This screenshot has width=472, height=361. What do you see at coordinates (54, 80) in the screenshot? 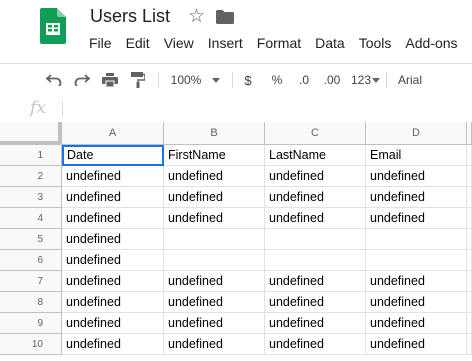
I see `undo-icon` at bounding box center [54, 80].